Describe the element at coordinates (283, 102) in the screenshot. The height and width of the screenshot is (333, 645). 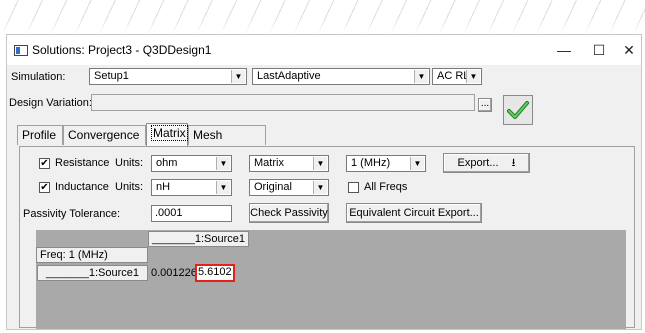
I see `design-variation-field` at that location.